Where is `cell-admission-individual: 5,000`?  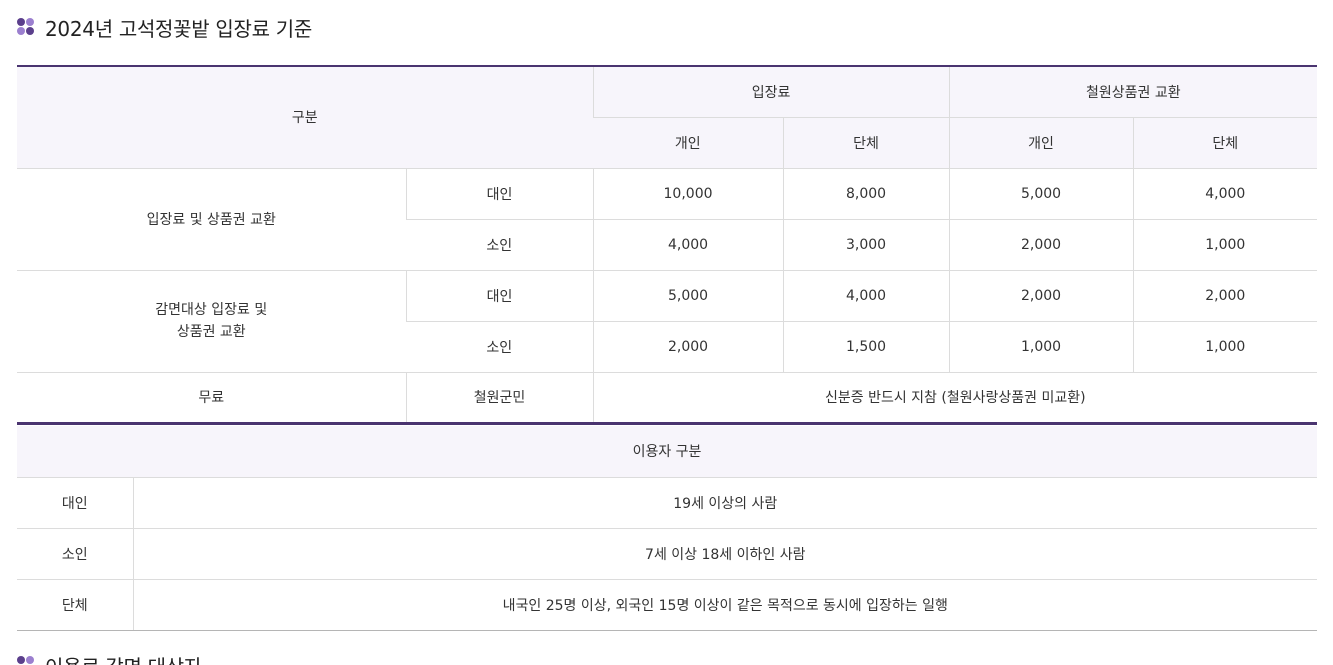
cell-admission-individual: 5,000 is located at coordinates (688, 296).